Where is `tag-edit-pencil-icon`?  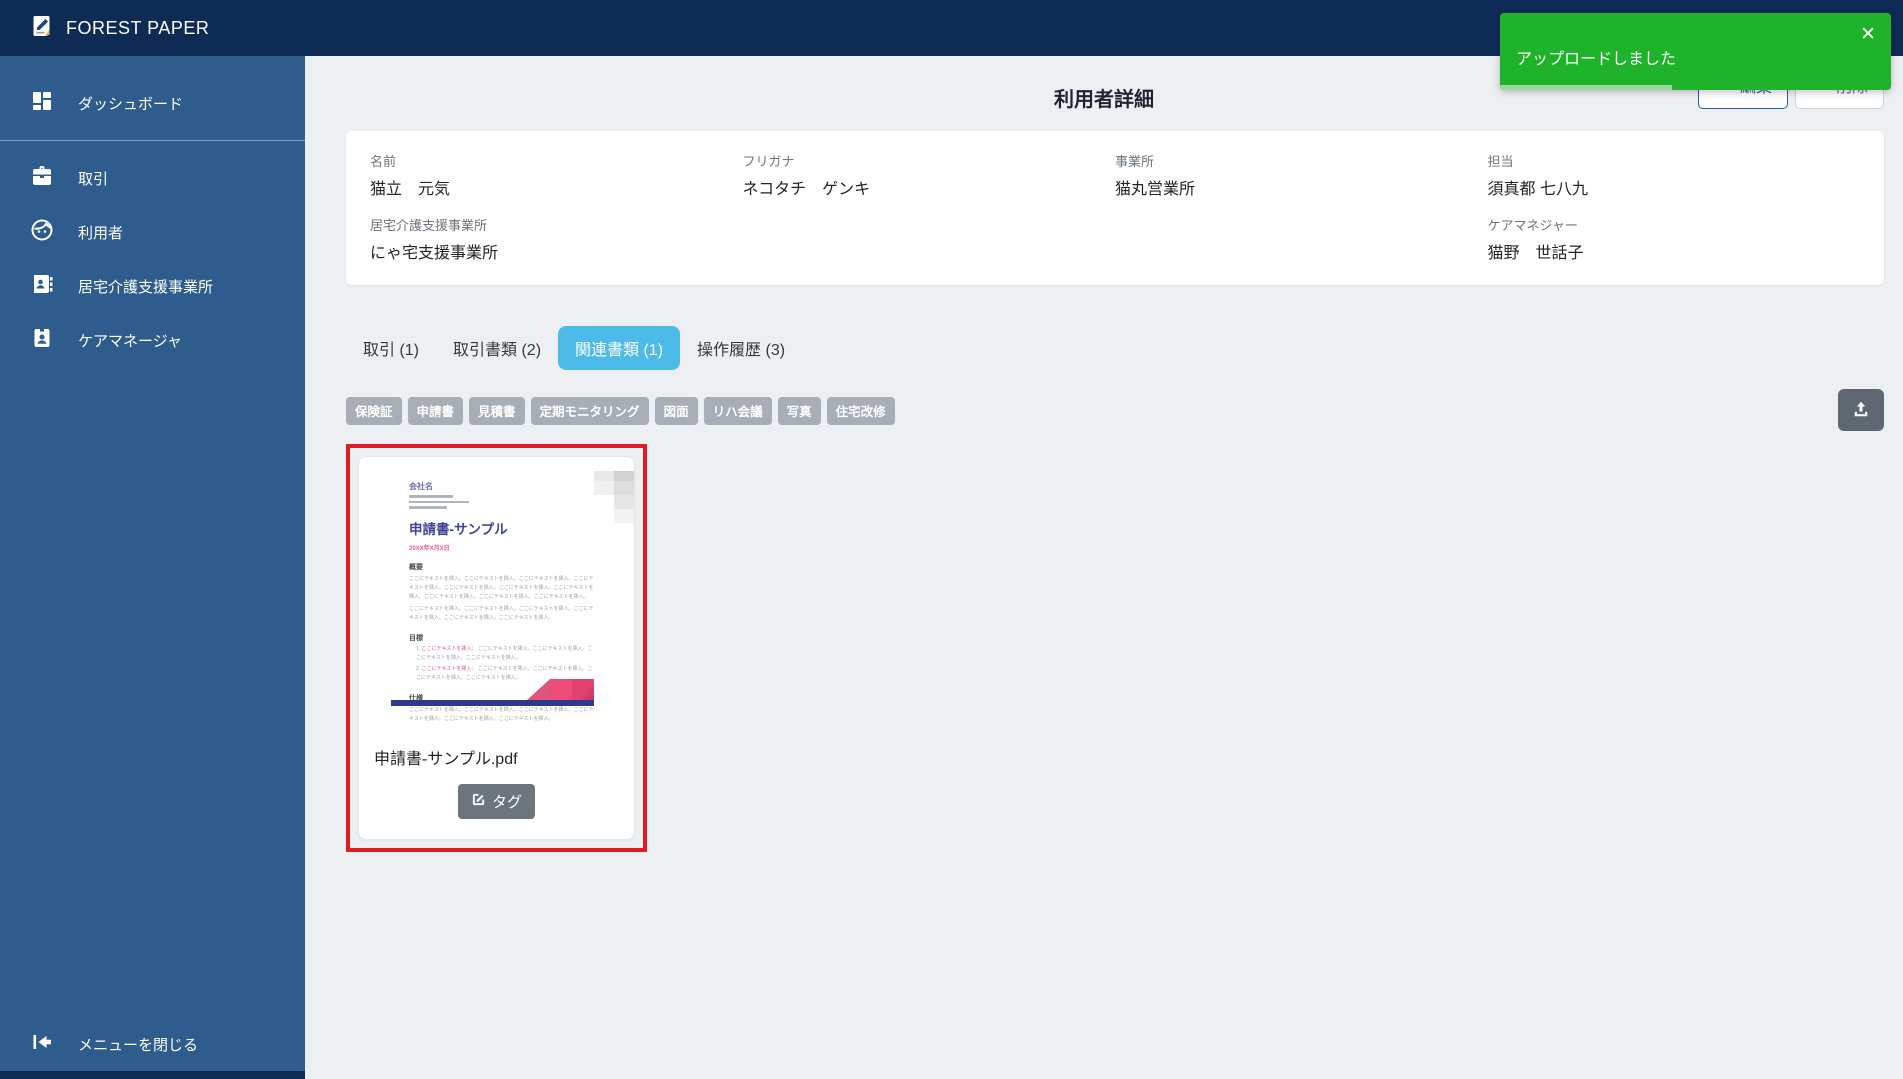 tag-edit-pencil-icon is located at coordinates (478, 801).